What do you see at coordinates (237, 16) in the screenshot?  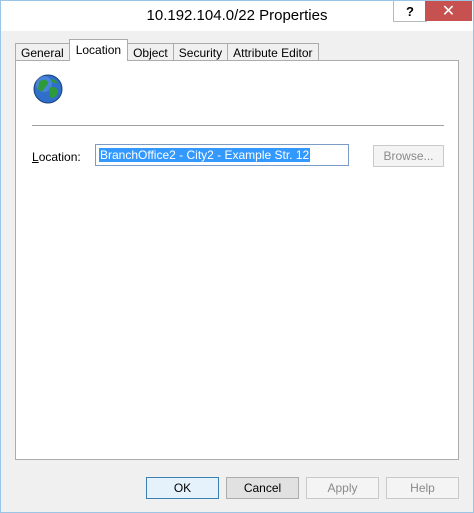 I see `title-bar: 10.192.104.0/22 Properties ? ✕` at bounding box center [237, 16].